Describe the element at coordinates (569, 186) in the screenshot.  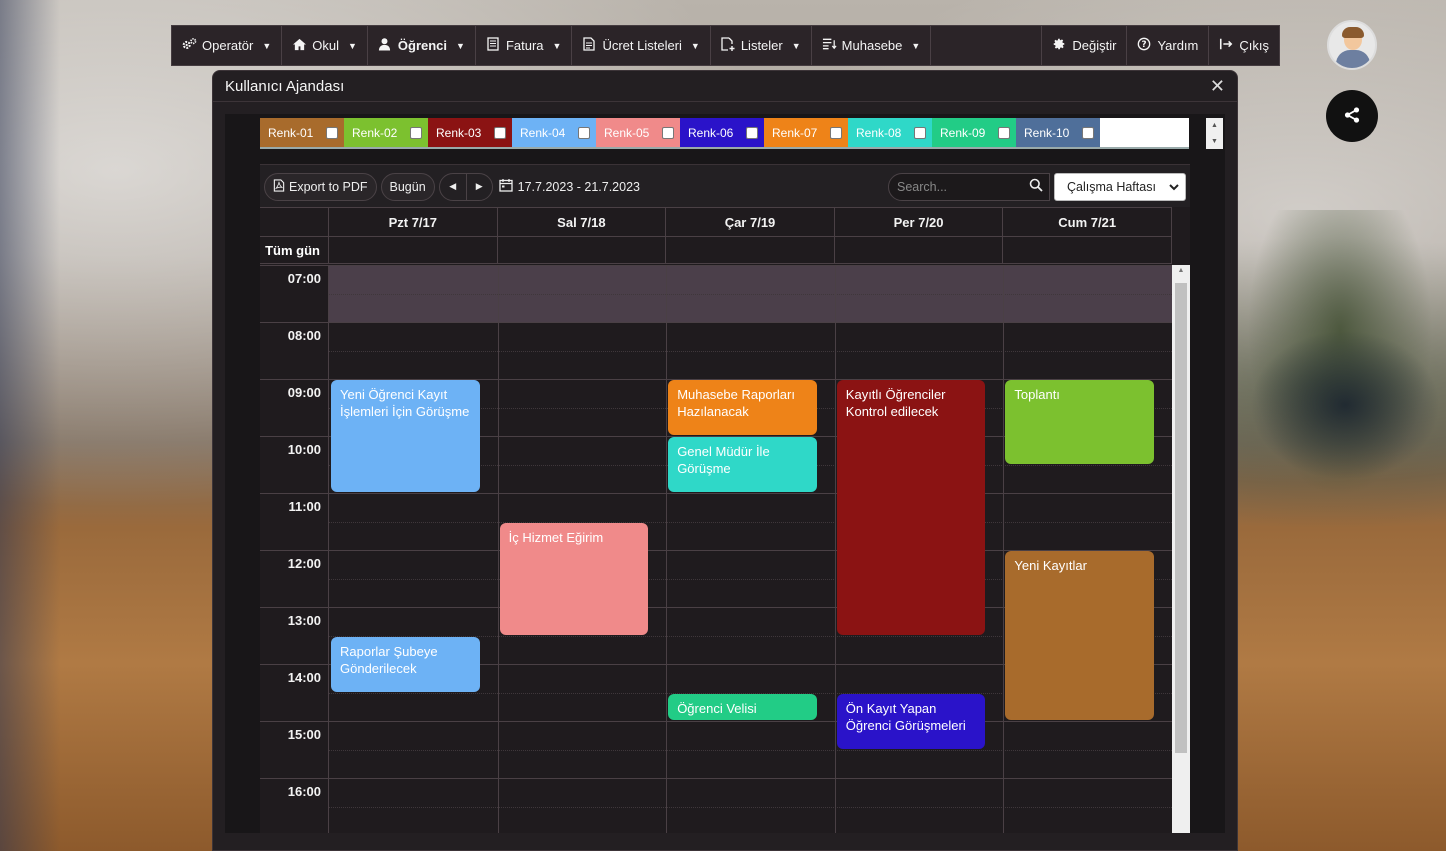
I see `date-range-picker: 17.7.2023 - 21.7.2023` at that location.